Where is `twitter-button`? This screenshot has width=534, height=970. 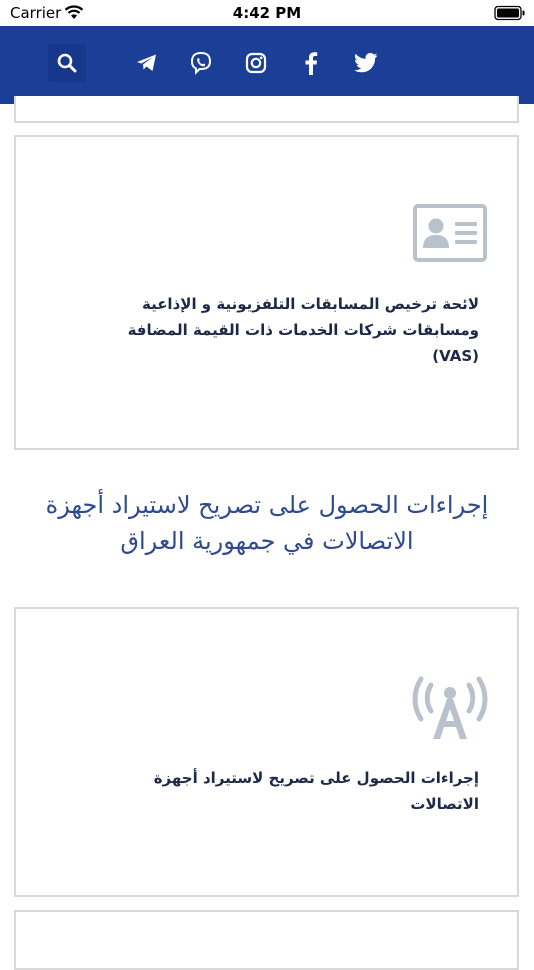 twitter-button is located at coordinates (366, 63).